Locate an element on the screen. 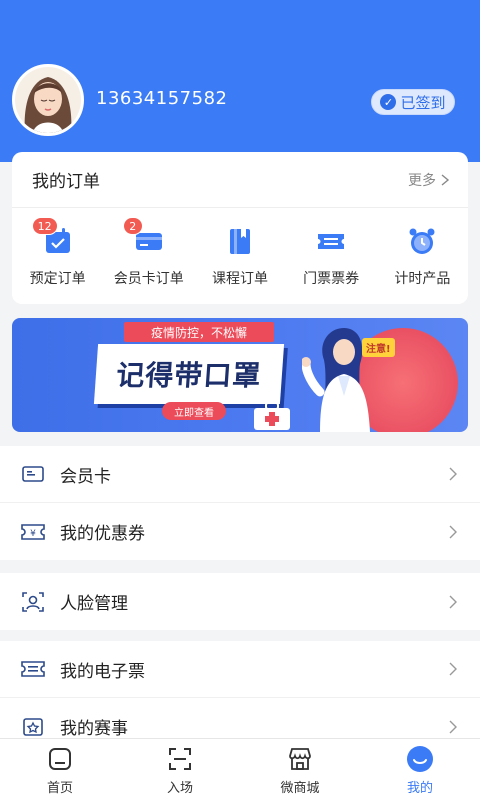 The image size is (480, 800). shop-icon is located at coordinates (300, 759).